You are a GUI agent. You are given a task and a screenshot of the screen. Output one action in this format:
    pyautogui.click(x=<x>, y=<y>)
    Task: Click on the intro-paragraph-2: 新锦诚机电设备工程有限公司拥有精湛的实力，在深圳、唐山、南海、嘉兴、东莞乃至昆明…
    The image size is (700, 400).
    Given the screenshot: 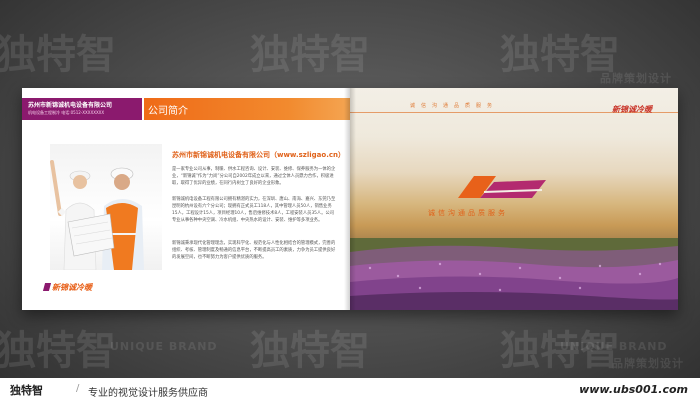 What is the action you would take?
    pyautogui.click(x=254, y=210)
    